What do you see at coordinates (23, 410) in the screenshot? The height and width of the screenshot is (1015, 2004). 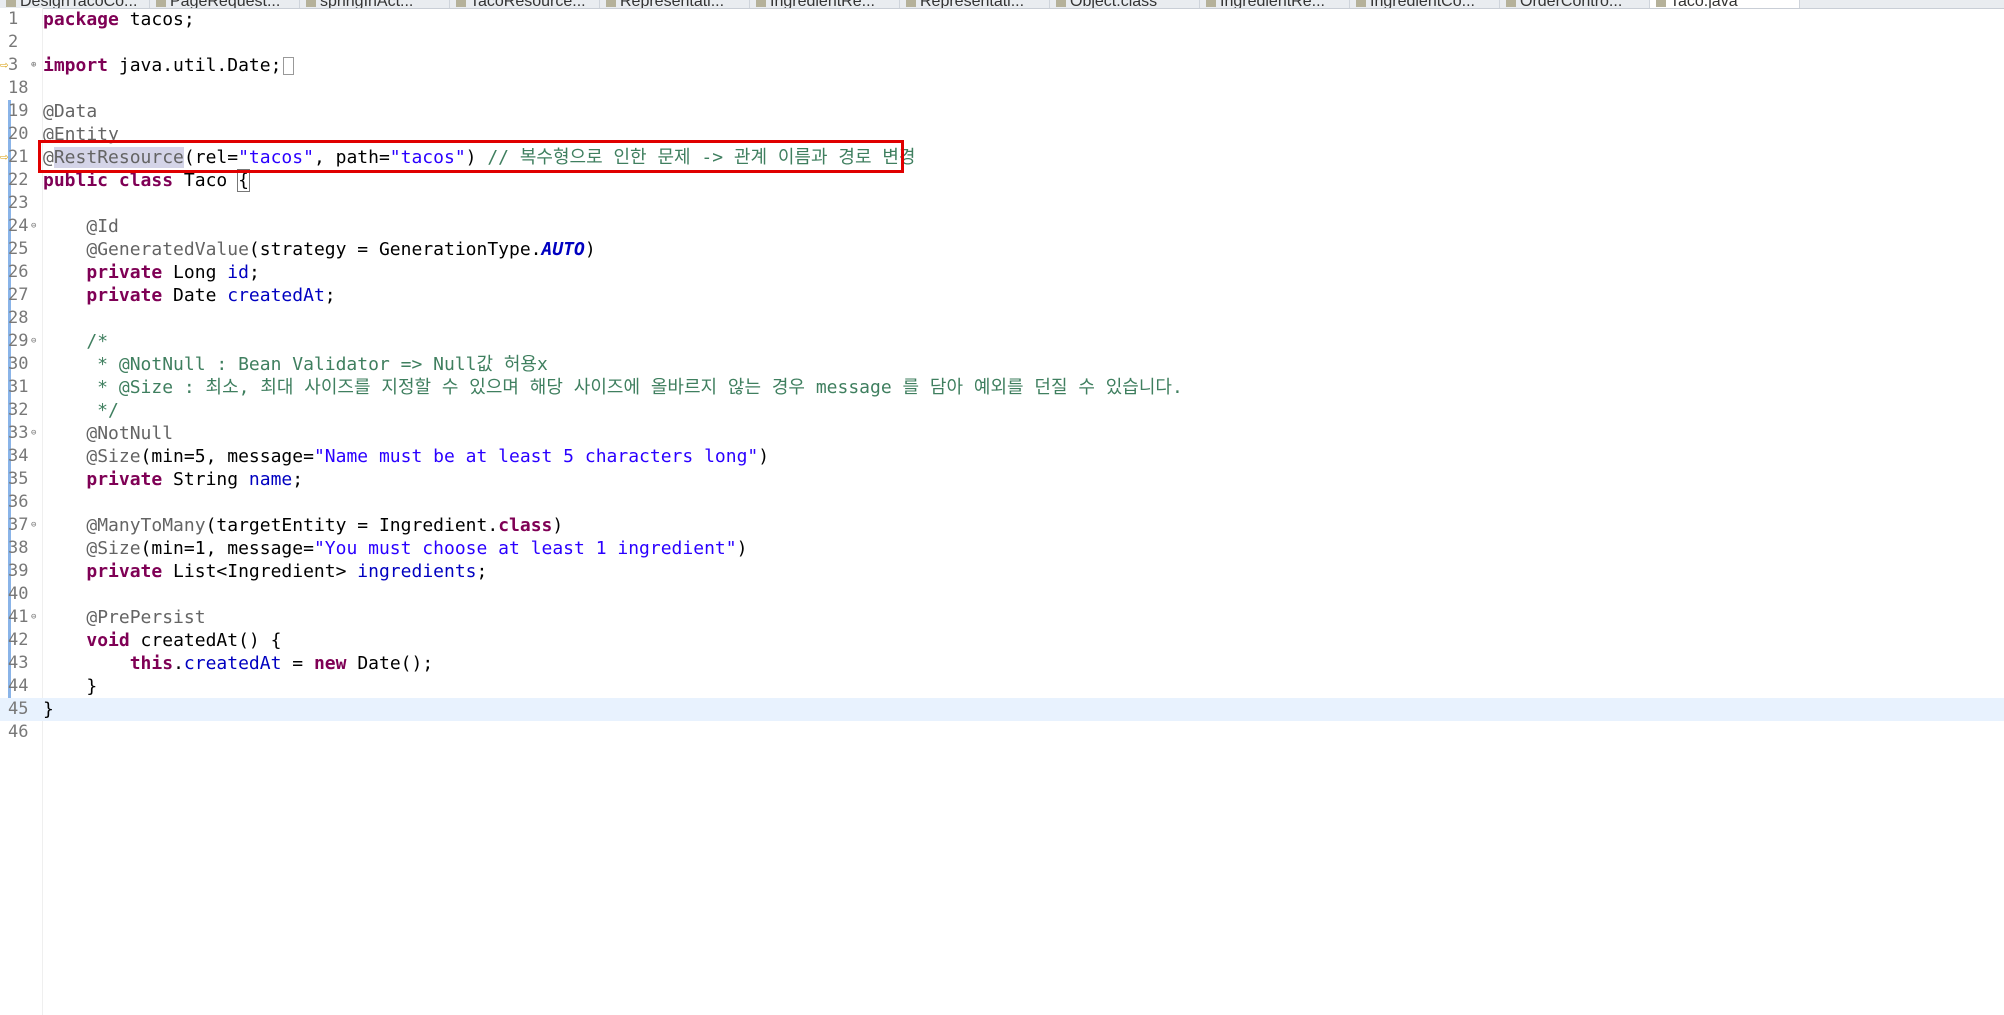 I see `line-number: 32` at bounding box center [23, 410].